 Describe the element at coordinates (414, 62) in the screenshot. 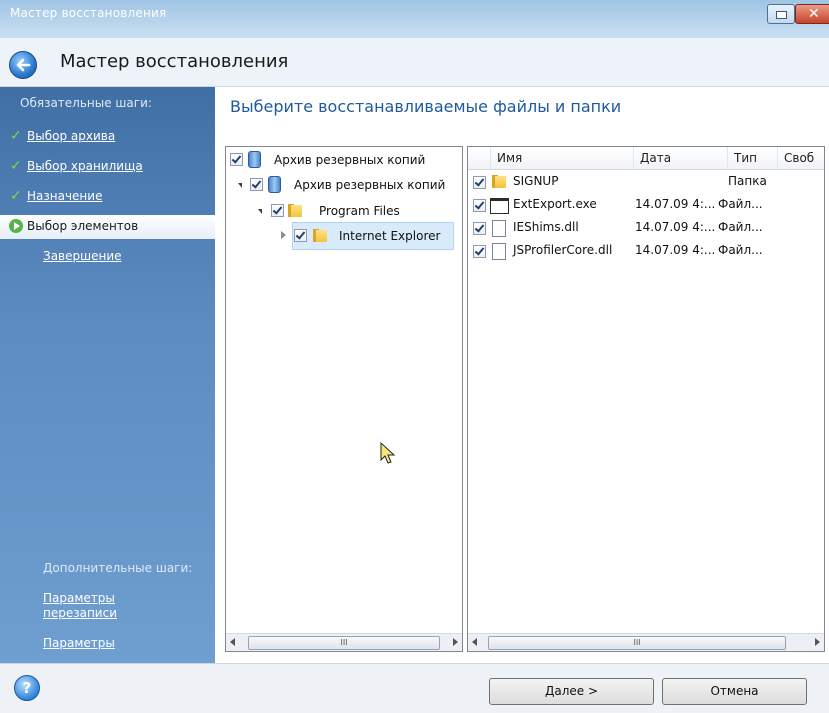

I see `wizard-header: Мастер восстановления` at that location.